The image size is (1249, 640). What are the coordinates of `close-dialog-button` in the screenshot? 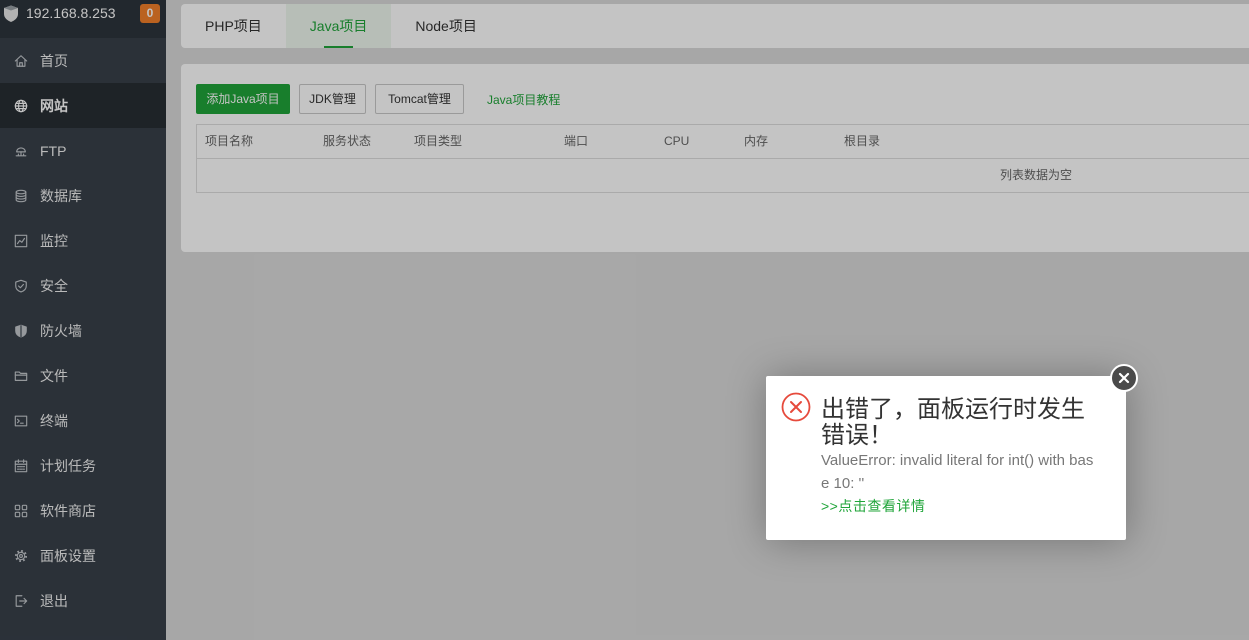 It's located at (1124, 378).